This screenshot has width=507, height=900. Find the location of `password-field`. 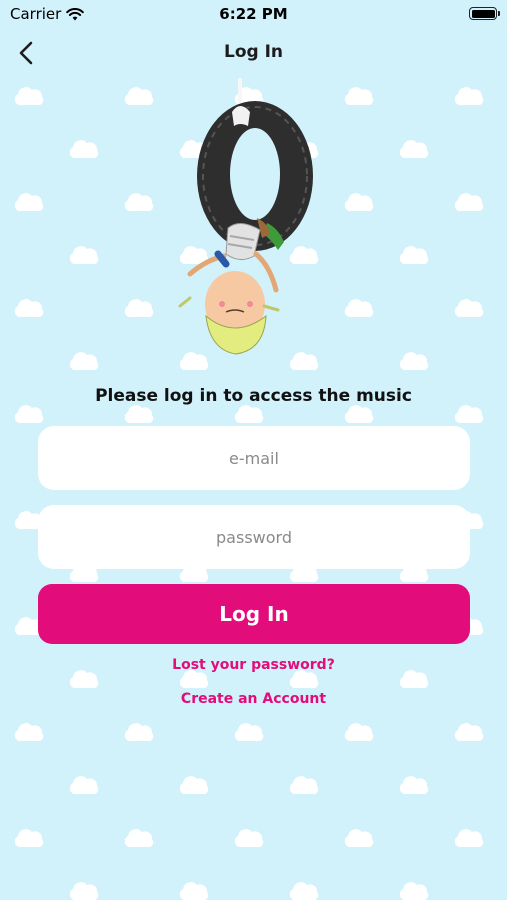

password-field is located at coordinates (254, 537).